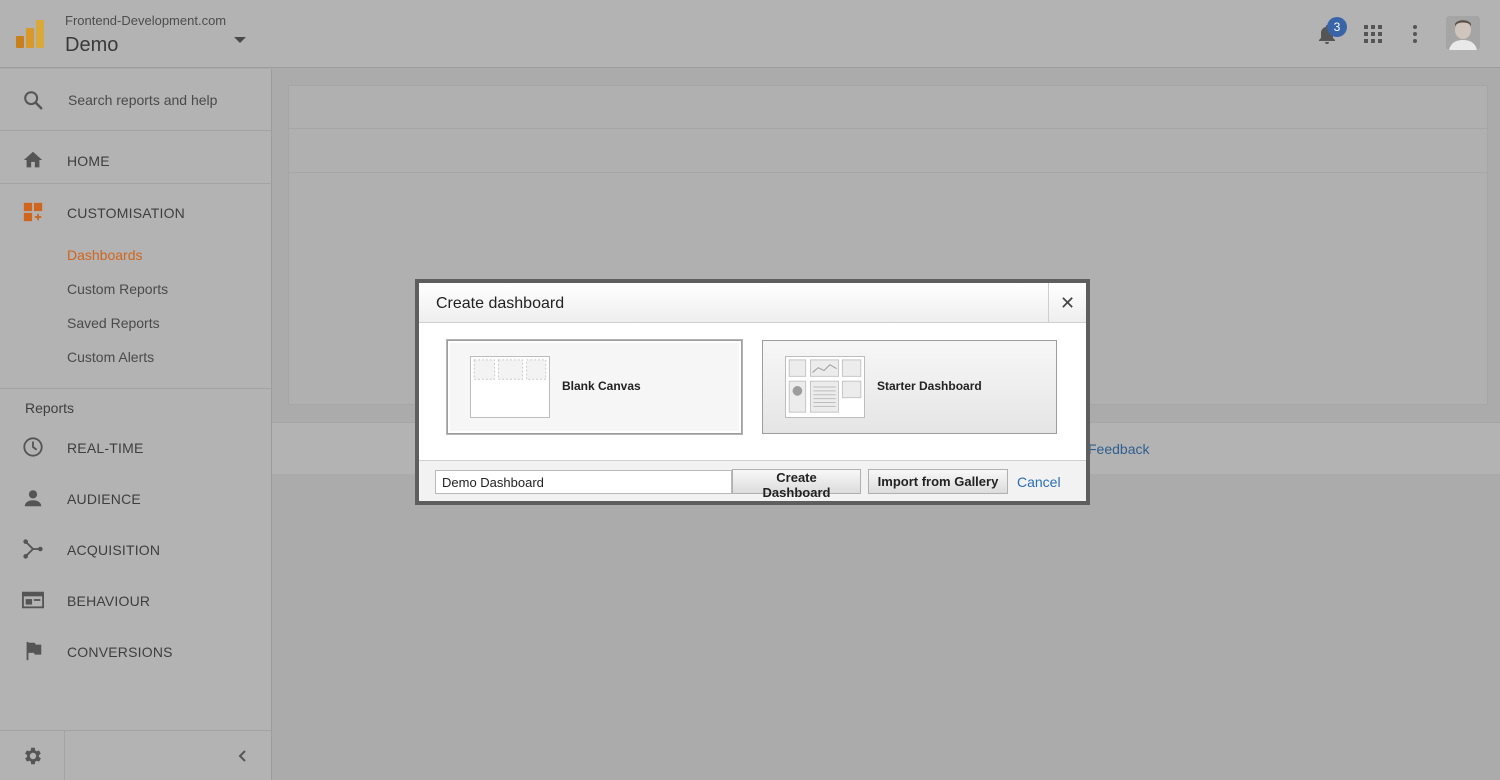 Image resolution: width=1500 pixels, height=780 pixels. Describe the element at coordinates (796, 484) in the screenshot. I see `create-dashboard-button: Create Dashboard` at that location.